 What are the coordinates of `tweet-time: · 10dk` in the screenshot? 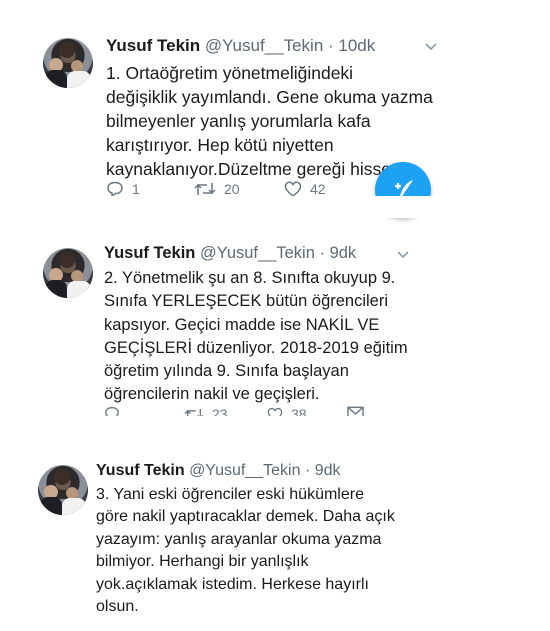 It's located at (352, 45).